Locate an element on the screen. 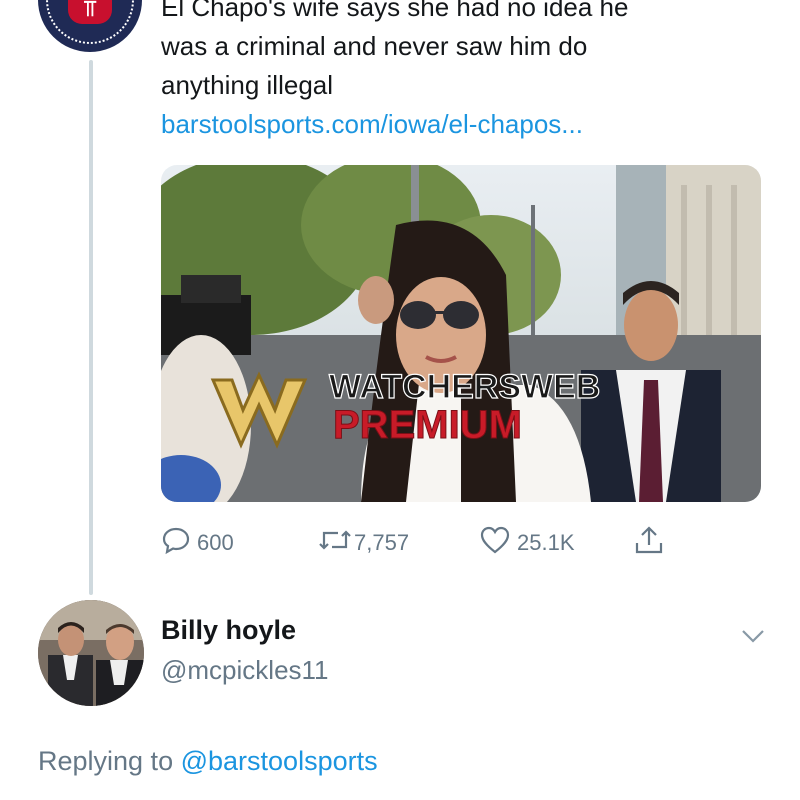  like-button: 25.1K is located at coordinates (527, 543).